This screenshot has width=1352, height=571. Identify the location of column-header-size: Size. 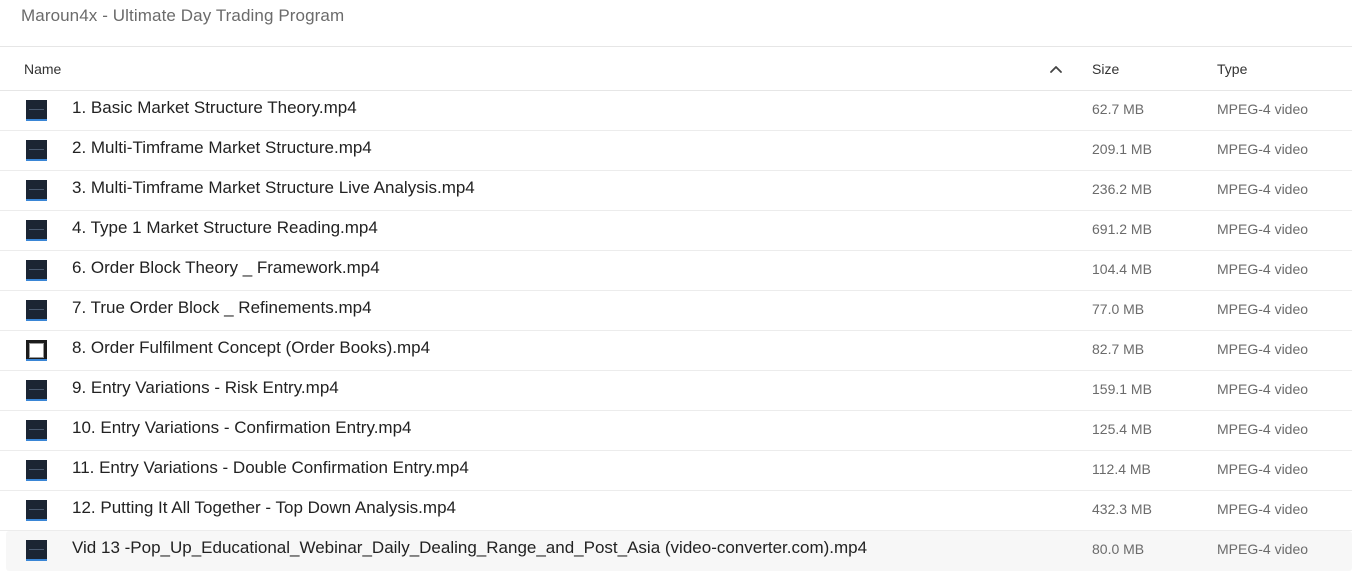
(1105, 69).